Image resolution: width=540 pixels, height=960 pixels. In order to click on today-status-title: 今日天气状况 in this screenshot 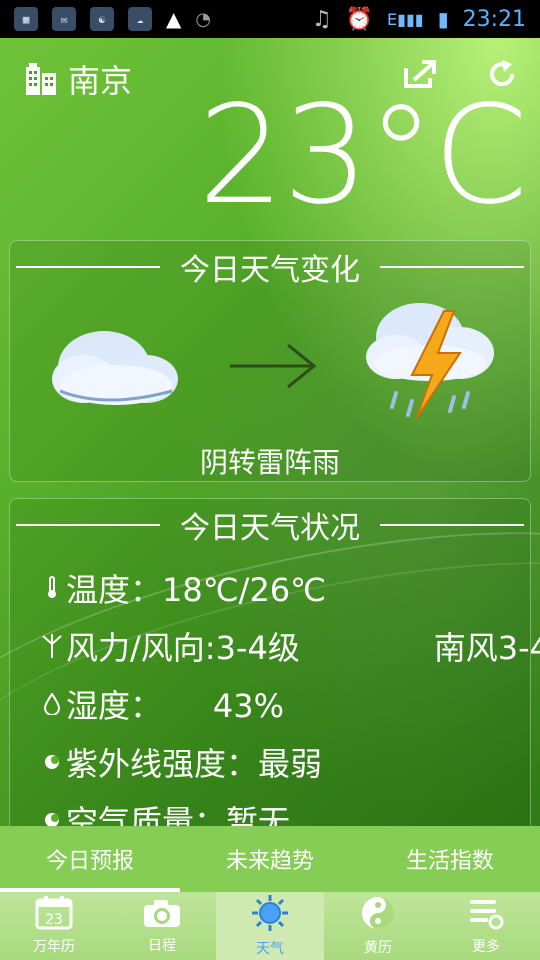, I will do `click(270, 528)`.